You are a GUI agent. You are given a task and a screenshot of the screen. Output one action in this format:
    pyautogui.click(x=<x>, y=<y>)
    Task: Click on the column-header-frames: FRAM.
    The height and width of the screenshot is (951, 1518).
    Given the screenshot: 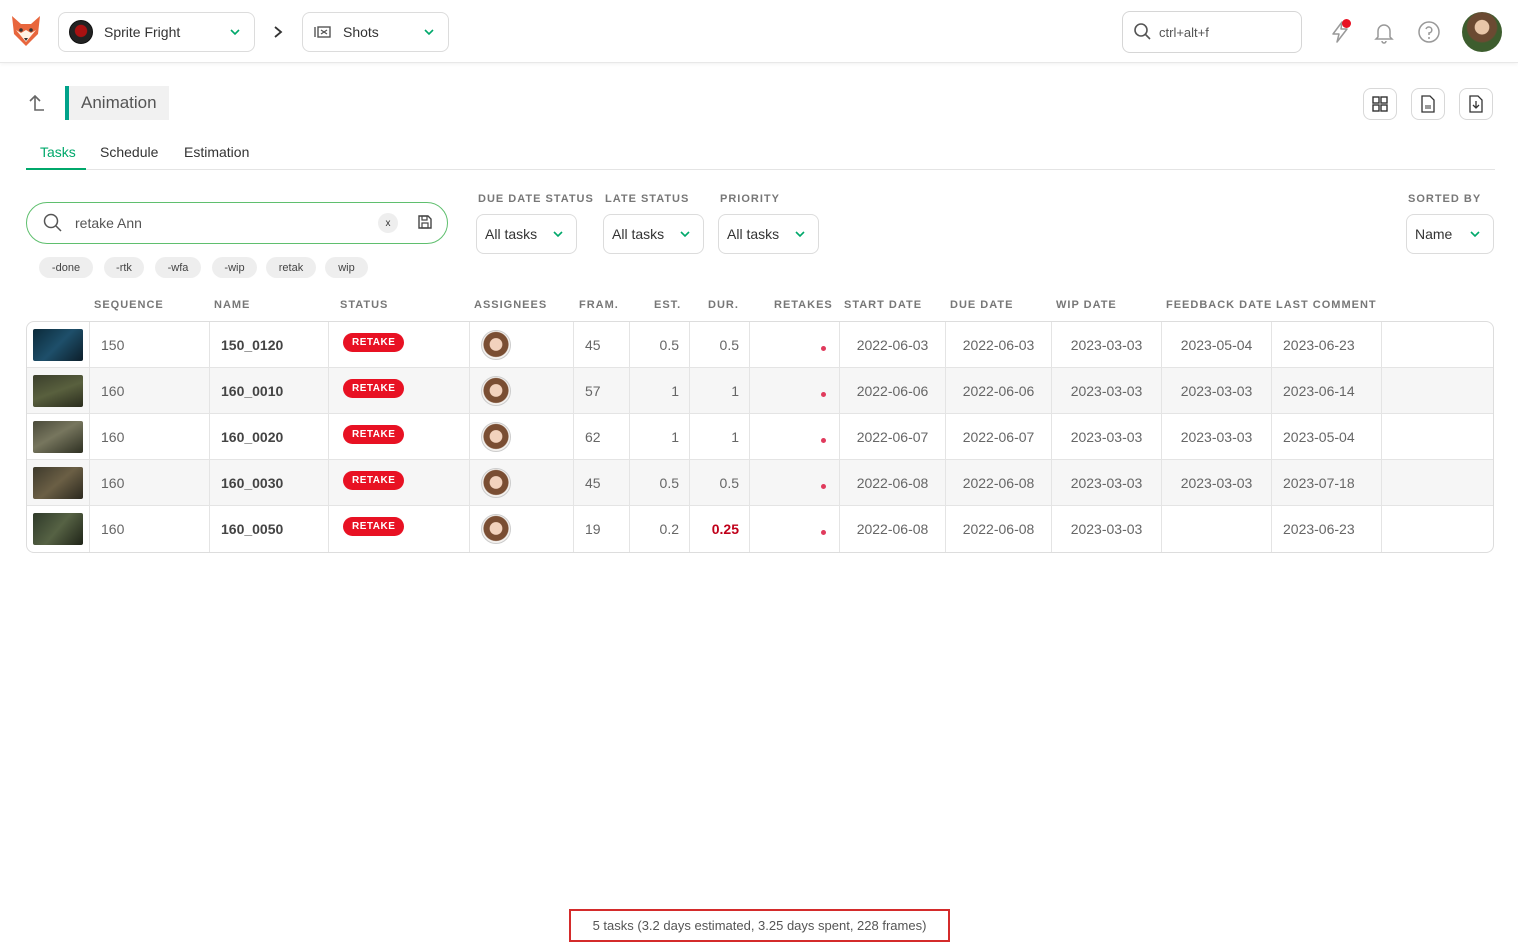 What is the action you would take?
    pyautogui.click(x=599, y=305)
    